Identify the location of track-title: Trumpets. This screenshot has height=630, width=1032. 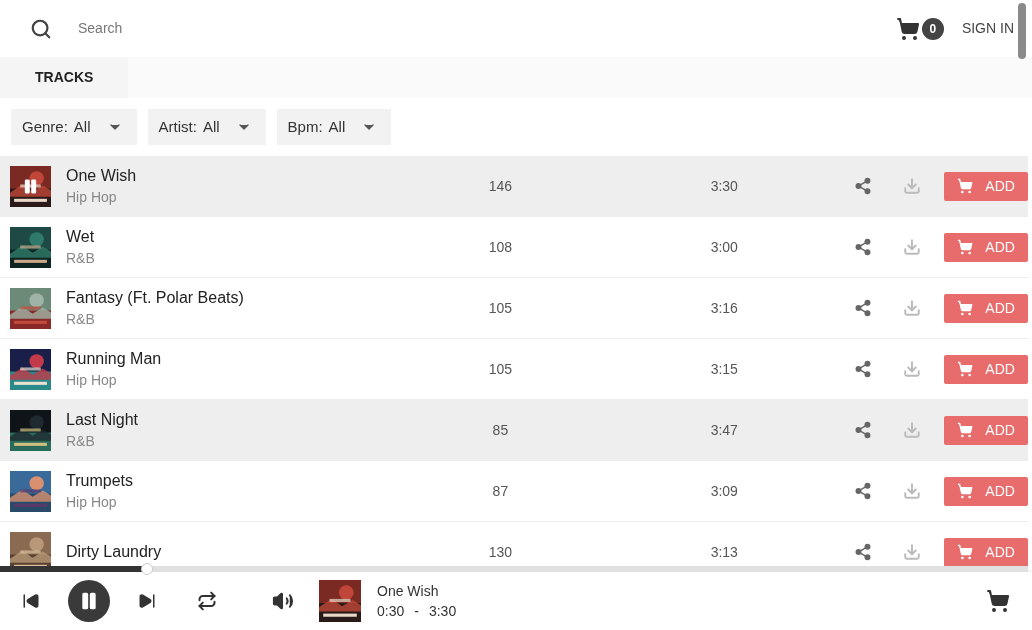
(100, 481).